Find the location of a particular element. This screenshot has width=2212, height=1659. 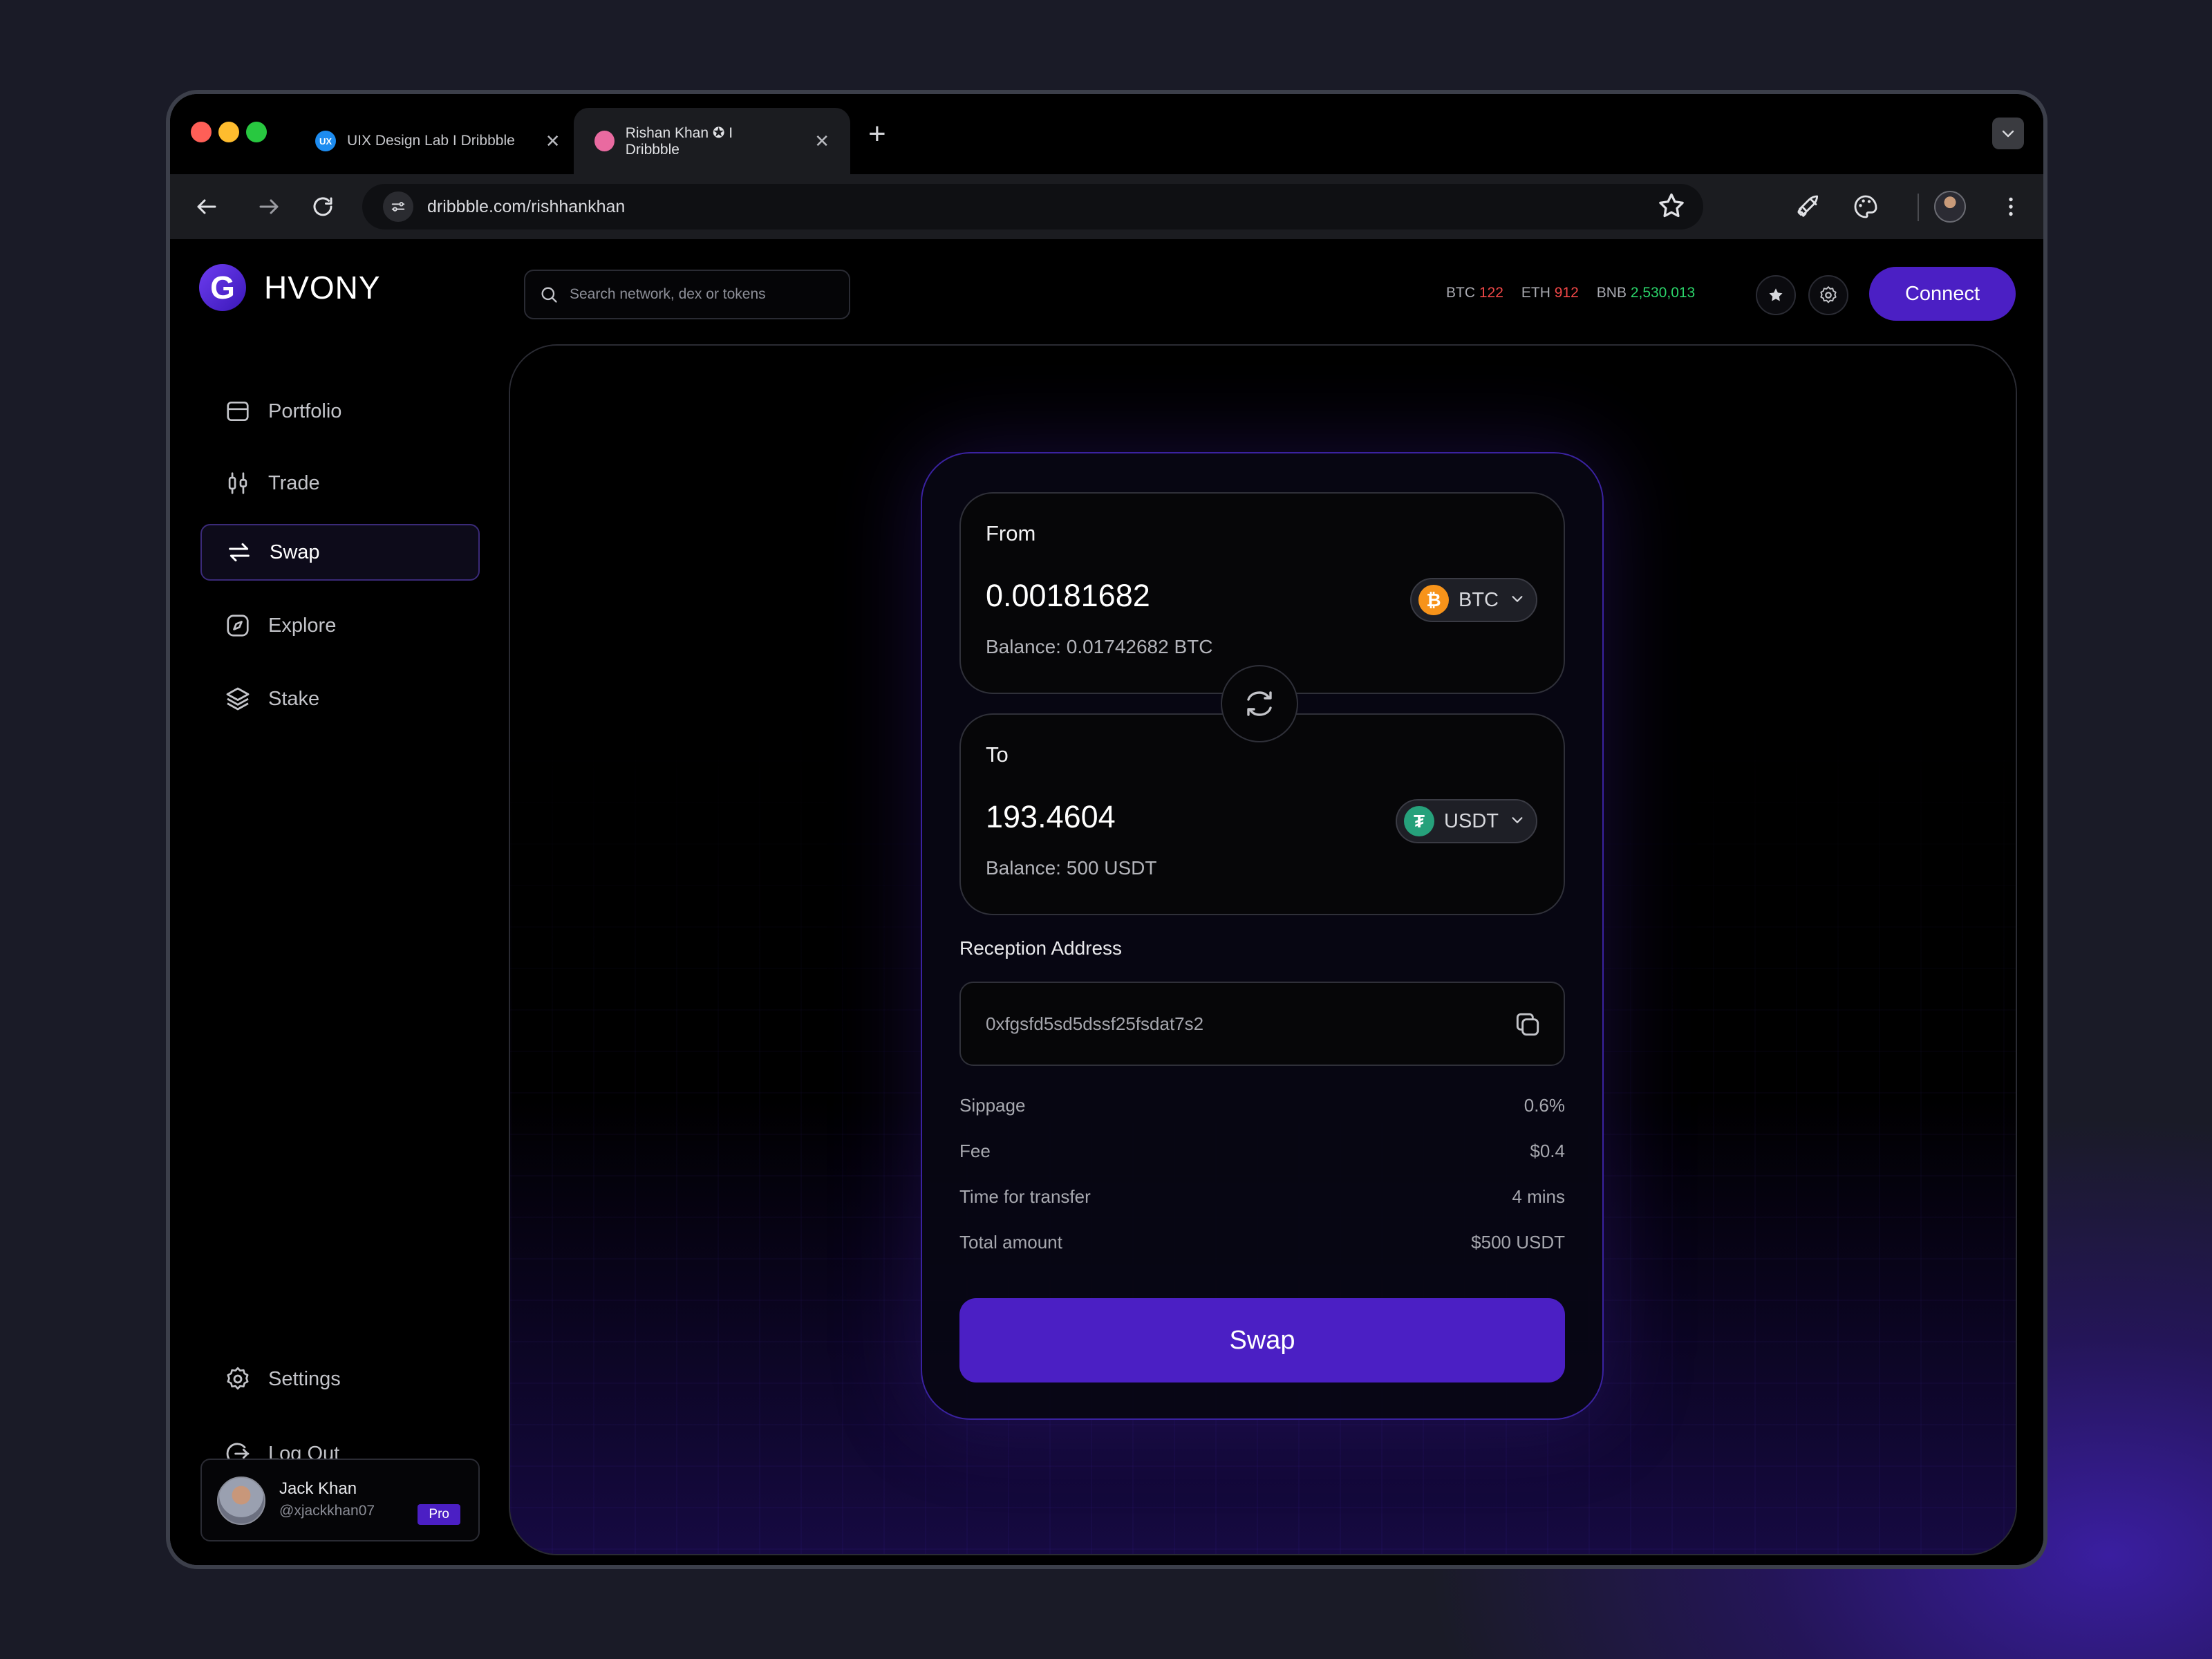

star-icon is located at coordinates (1776, 294).